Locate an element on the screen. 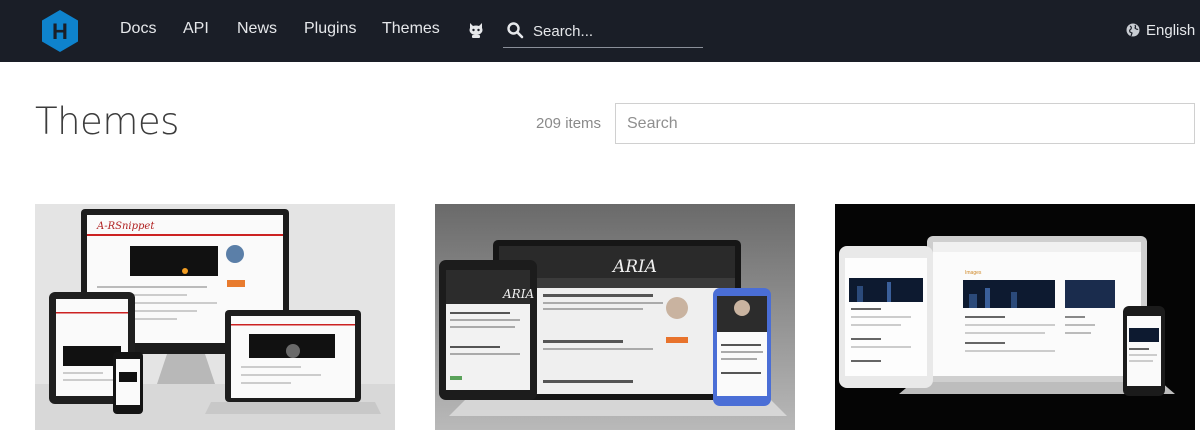 The width and height of the screenshot is (1200, 440). theme-screen-label: Images is located at coordinates (973, 273).